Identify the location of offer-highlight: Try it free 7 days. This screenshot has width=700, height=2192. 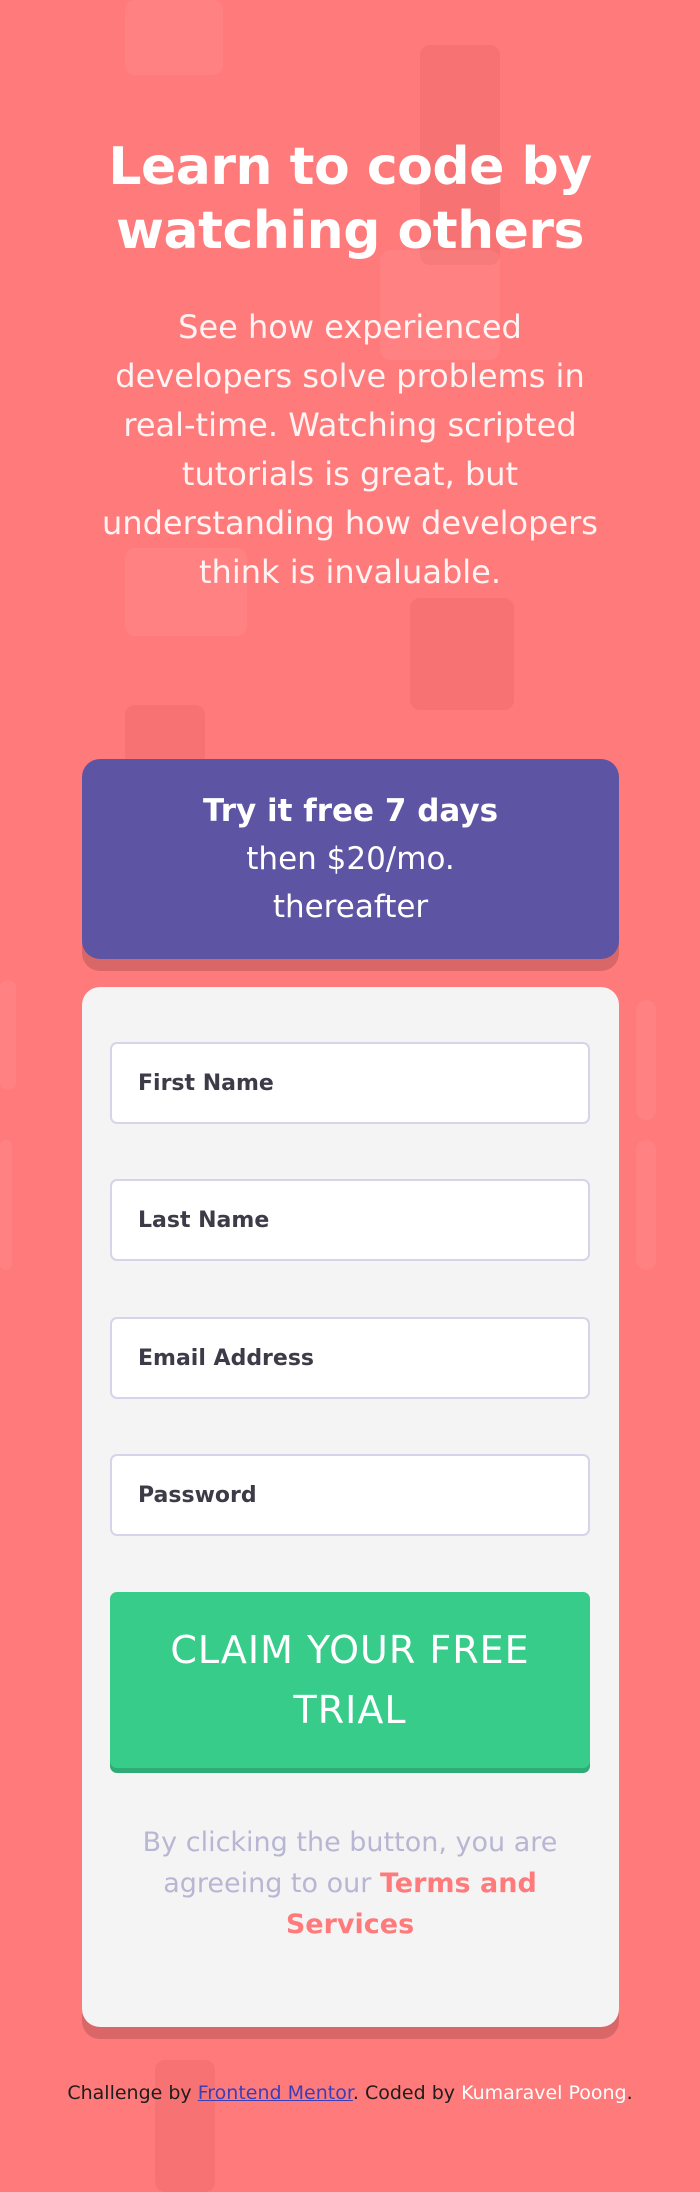
(350, 811).